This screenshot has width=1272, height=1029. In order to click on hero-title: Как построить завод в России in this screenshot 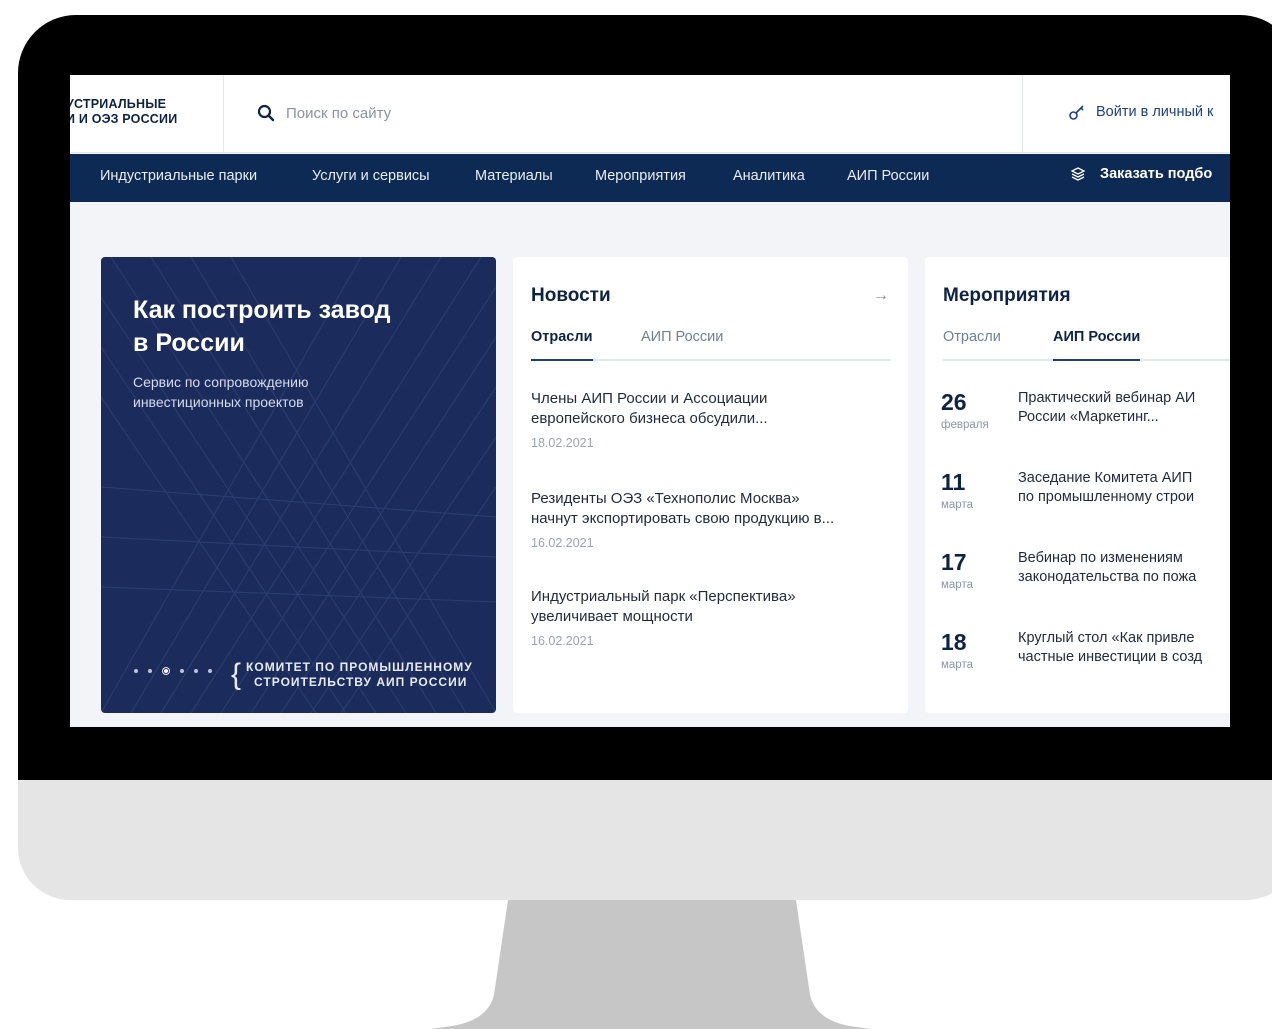, I will do `click(262, 326)`.